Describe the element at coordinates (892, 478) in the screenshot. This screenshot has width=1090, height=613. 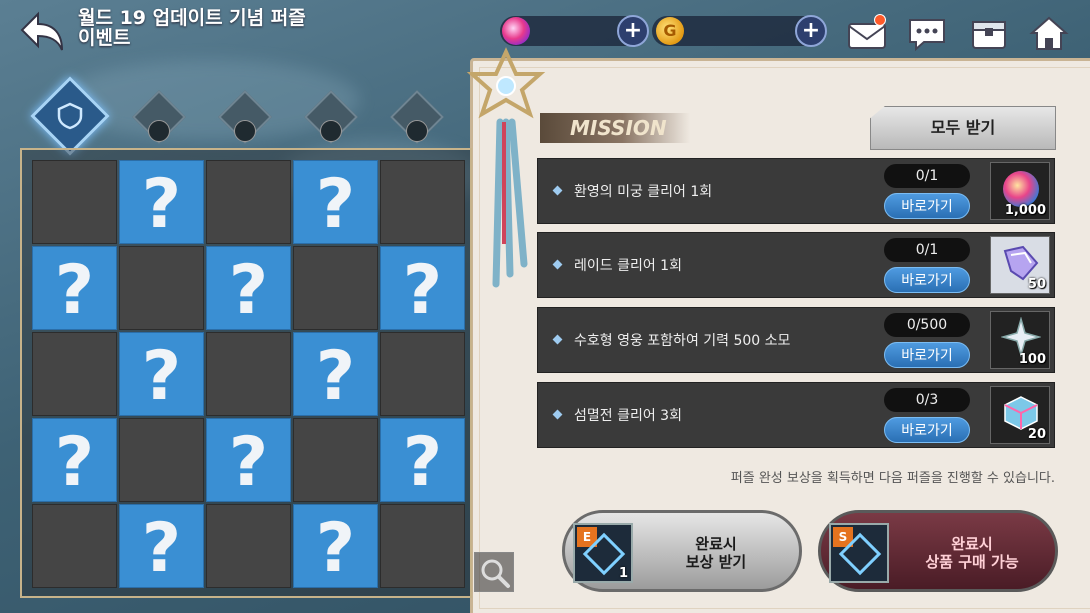
I see `puzzle-notice-text: 퍼즐 완성 보상을 획득하면 다음 퍼즐을 진행할 수 있습니다.` at that location.